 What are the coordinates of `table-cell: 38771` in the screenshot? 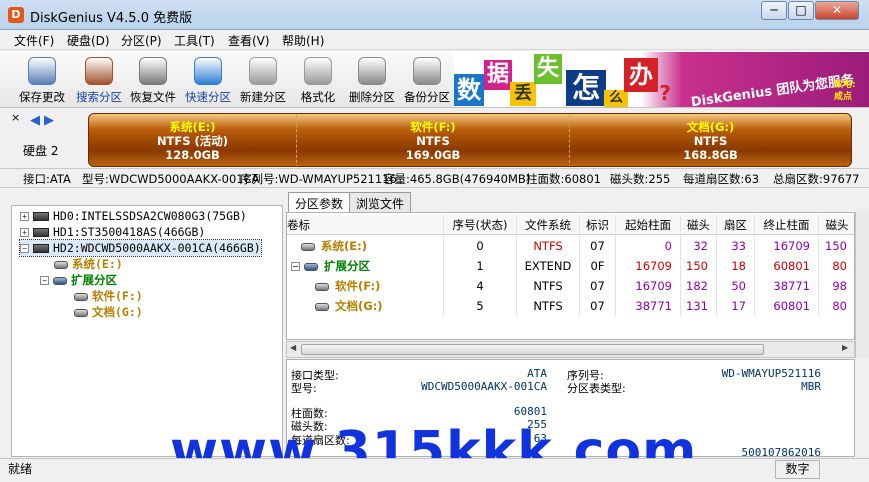 It's located at (787, 286).